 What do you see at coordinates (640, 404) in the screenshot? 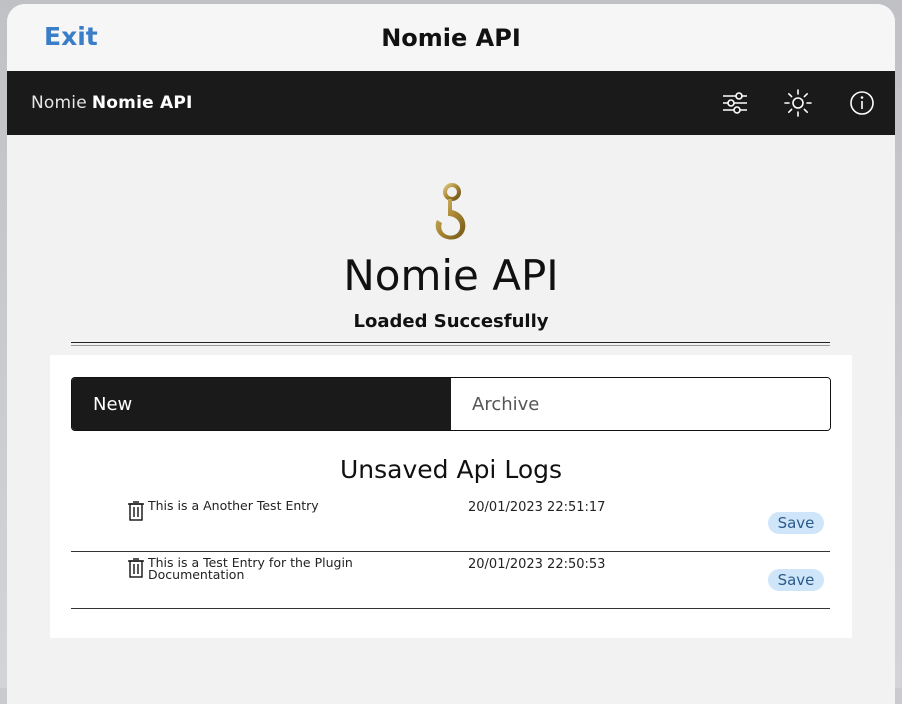
I see `tab-archive: Archive` at bounding box center [640, 404].